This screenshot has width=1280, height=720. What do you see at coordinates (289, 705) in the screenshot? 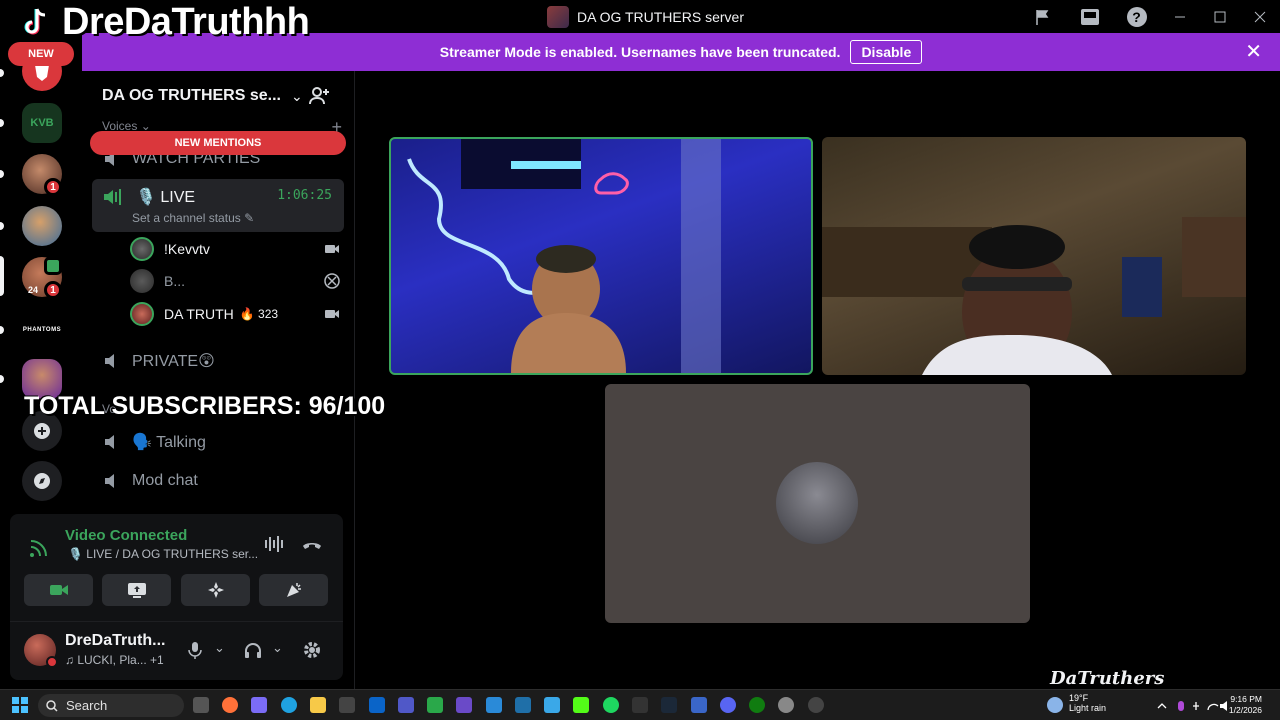
I see `edge-icon` at bounding box center [289, 705].